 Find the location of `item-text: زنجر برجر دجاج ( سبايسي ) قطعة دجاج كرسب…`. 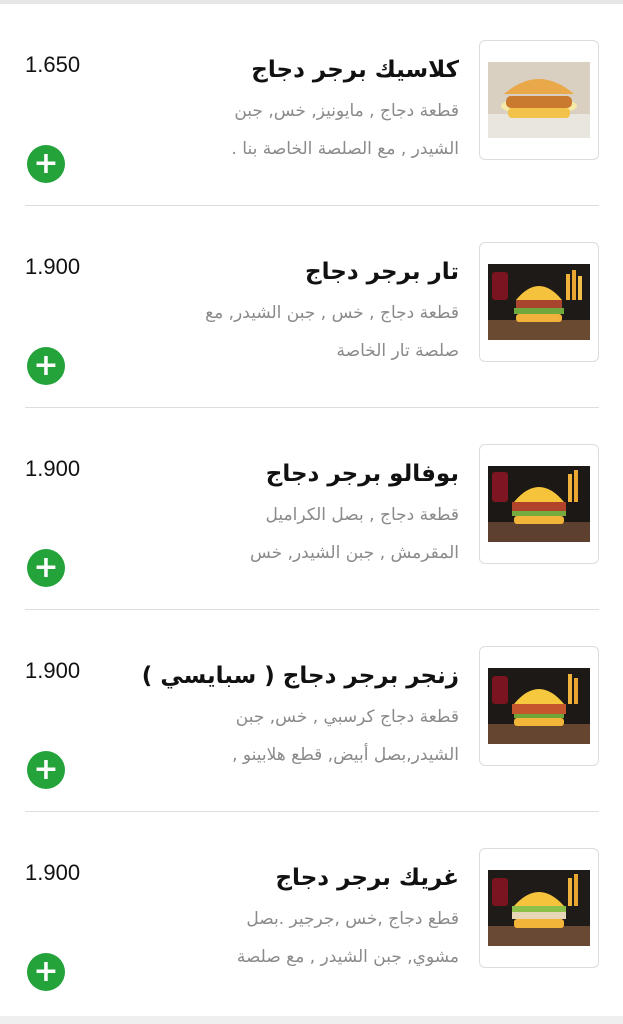

item-text: زنجر برجر دجاج ( سبايسي ) قطعة دجاج كرسب… is located at coordinates (300, 717).